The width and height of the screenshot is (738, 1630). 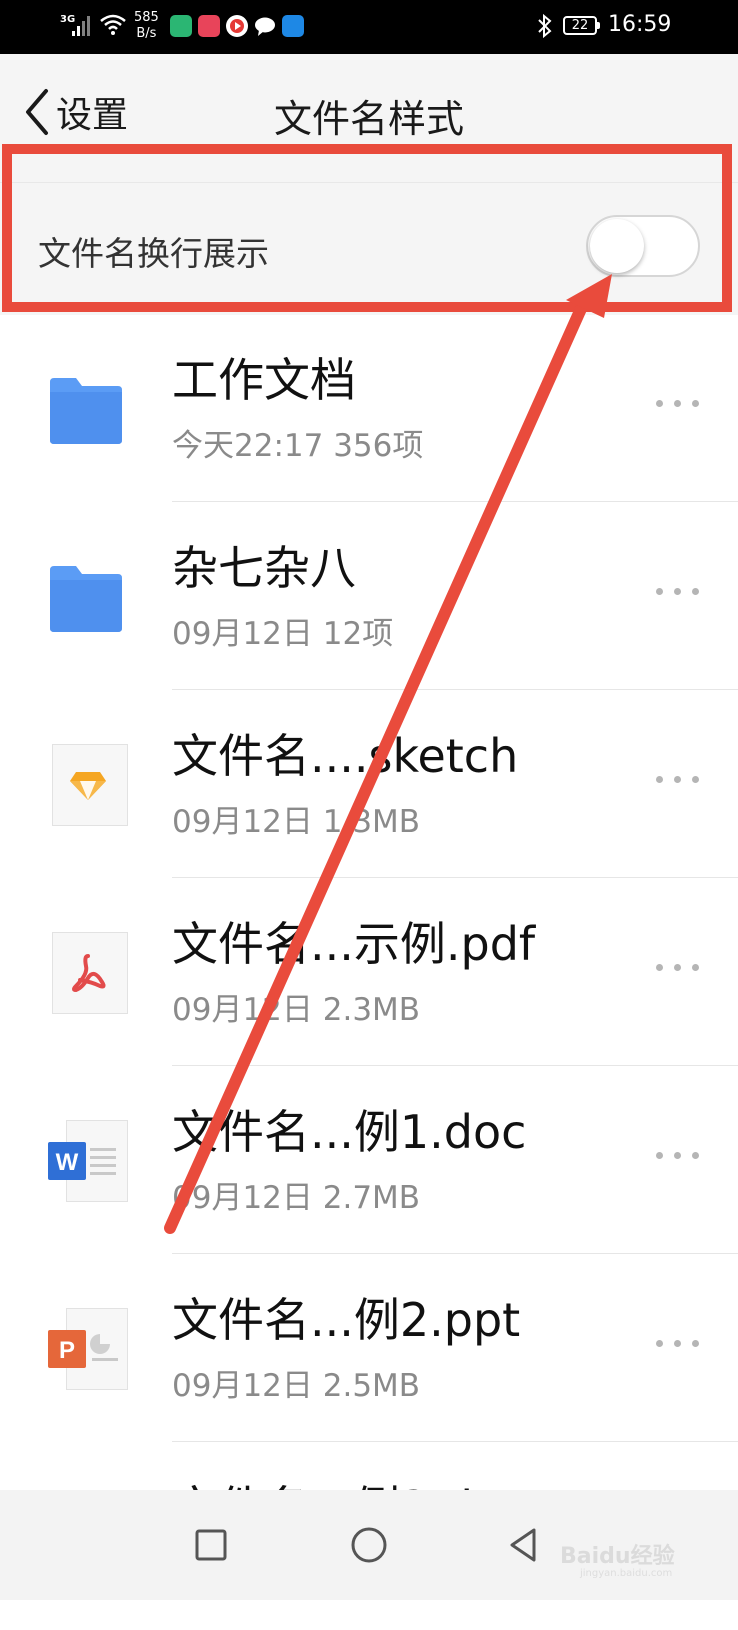 I want to click on svg-text: P, so click(x=67, y=1350).